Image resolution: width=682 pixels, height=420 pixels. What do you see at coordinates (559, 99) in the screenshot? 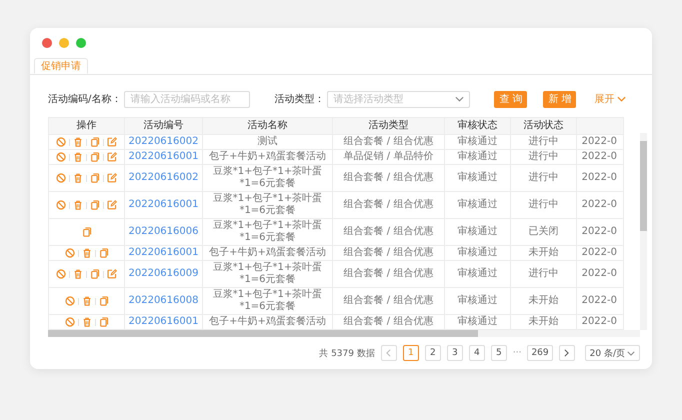
I see `action-button: 新 增` at bounding box center [559, 99].